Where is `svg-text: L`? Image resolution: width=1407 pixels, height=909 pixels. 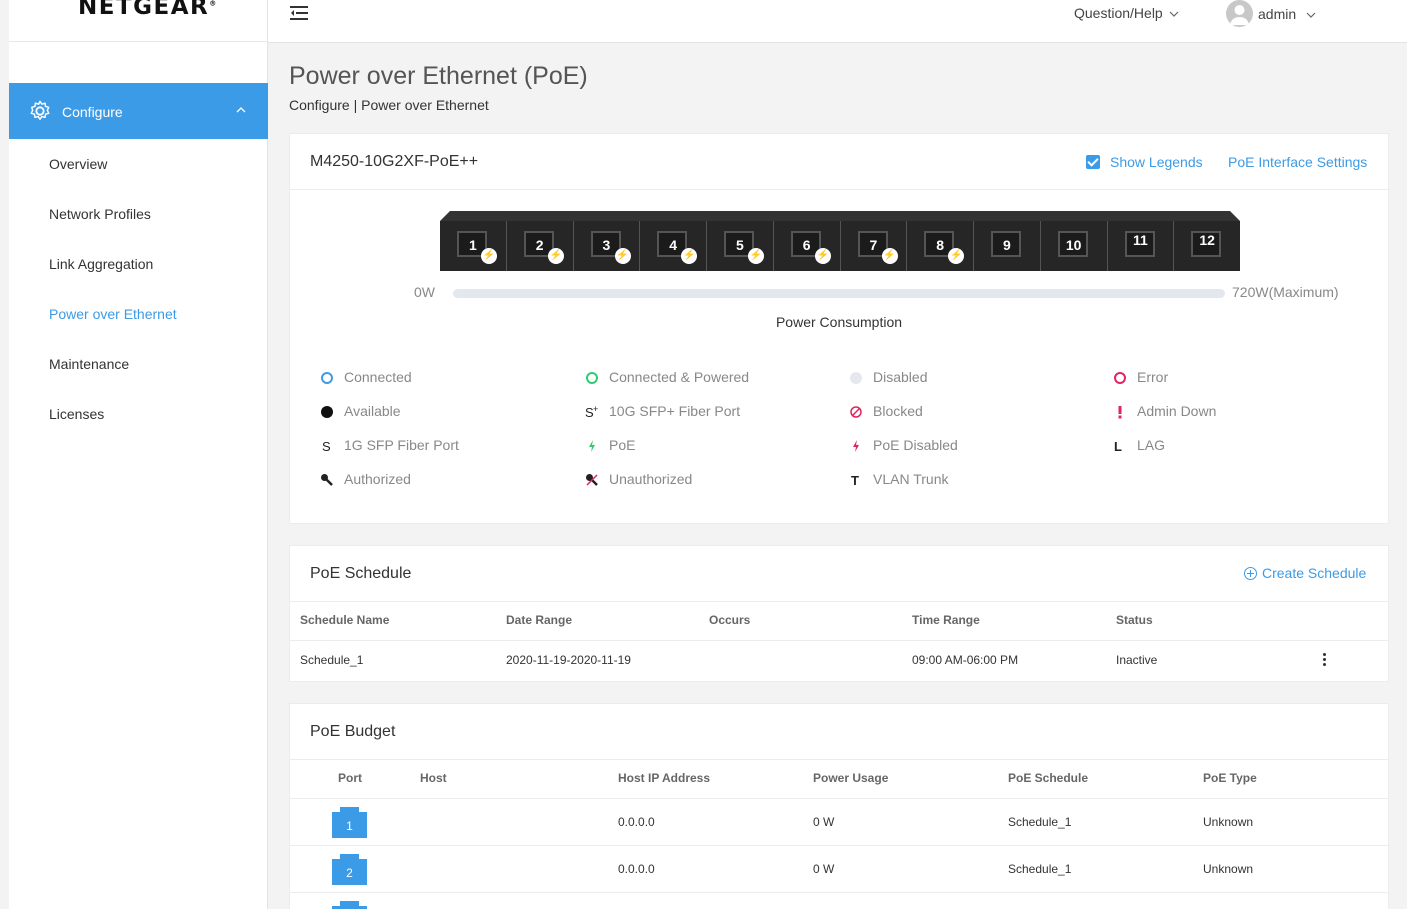 svg-text: L is located at coordinates (1118, 446).